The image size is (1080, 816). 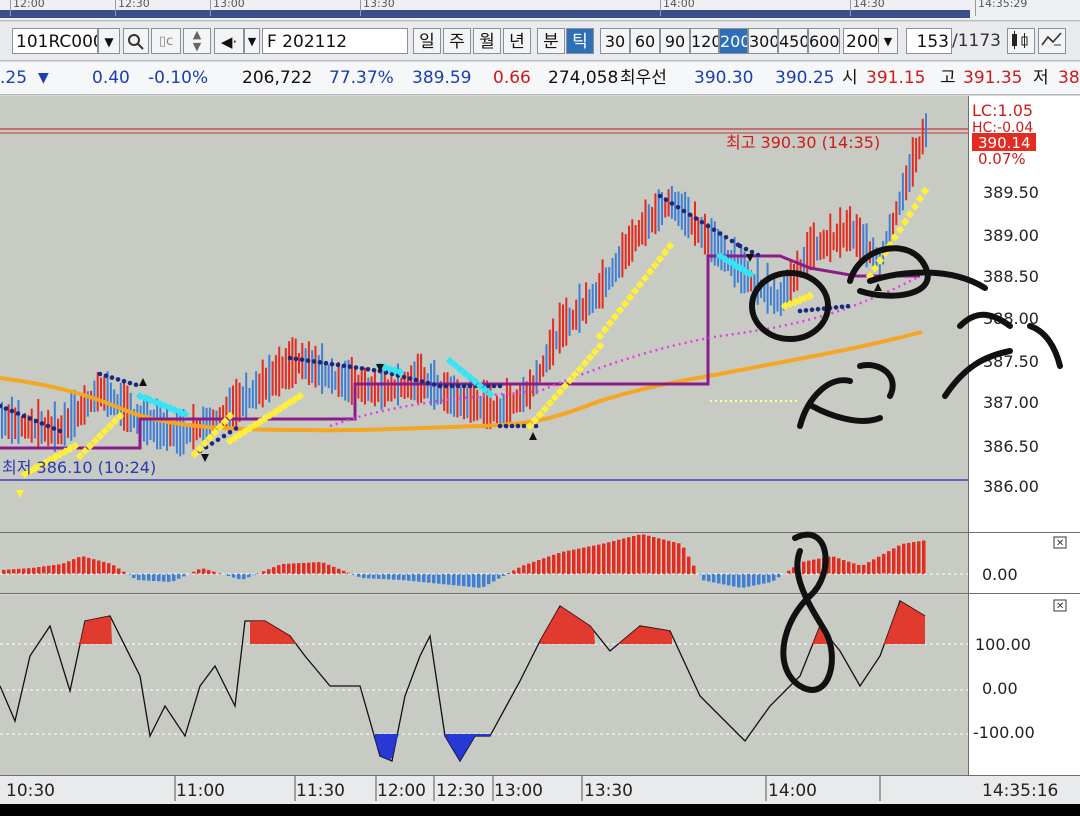 I want to click on indicator-icon, so click(x=1052, y=41).